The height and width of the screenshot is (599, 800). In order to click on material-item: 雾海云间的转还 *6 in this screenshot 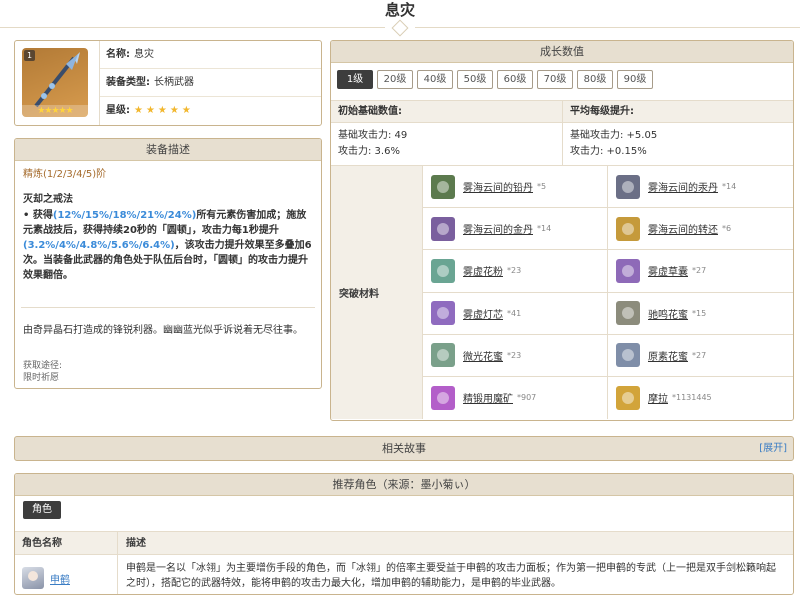, I will do `click(700, 229)`.